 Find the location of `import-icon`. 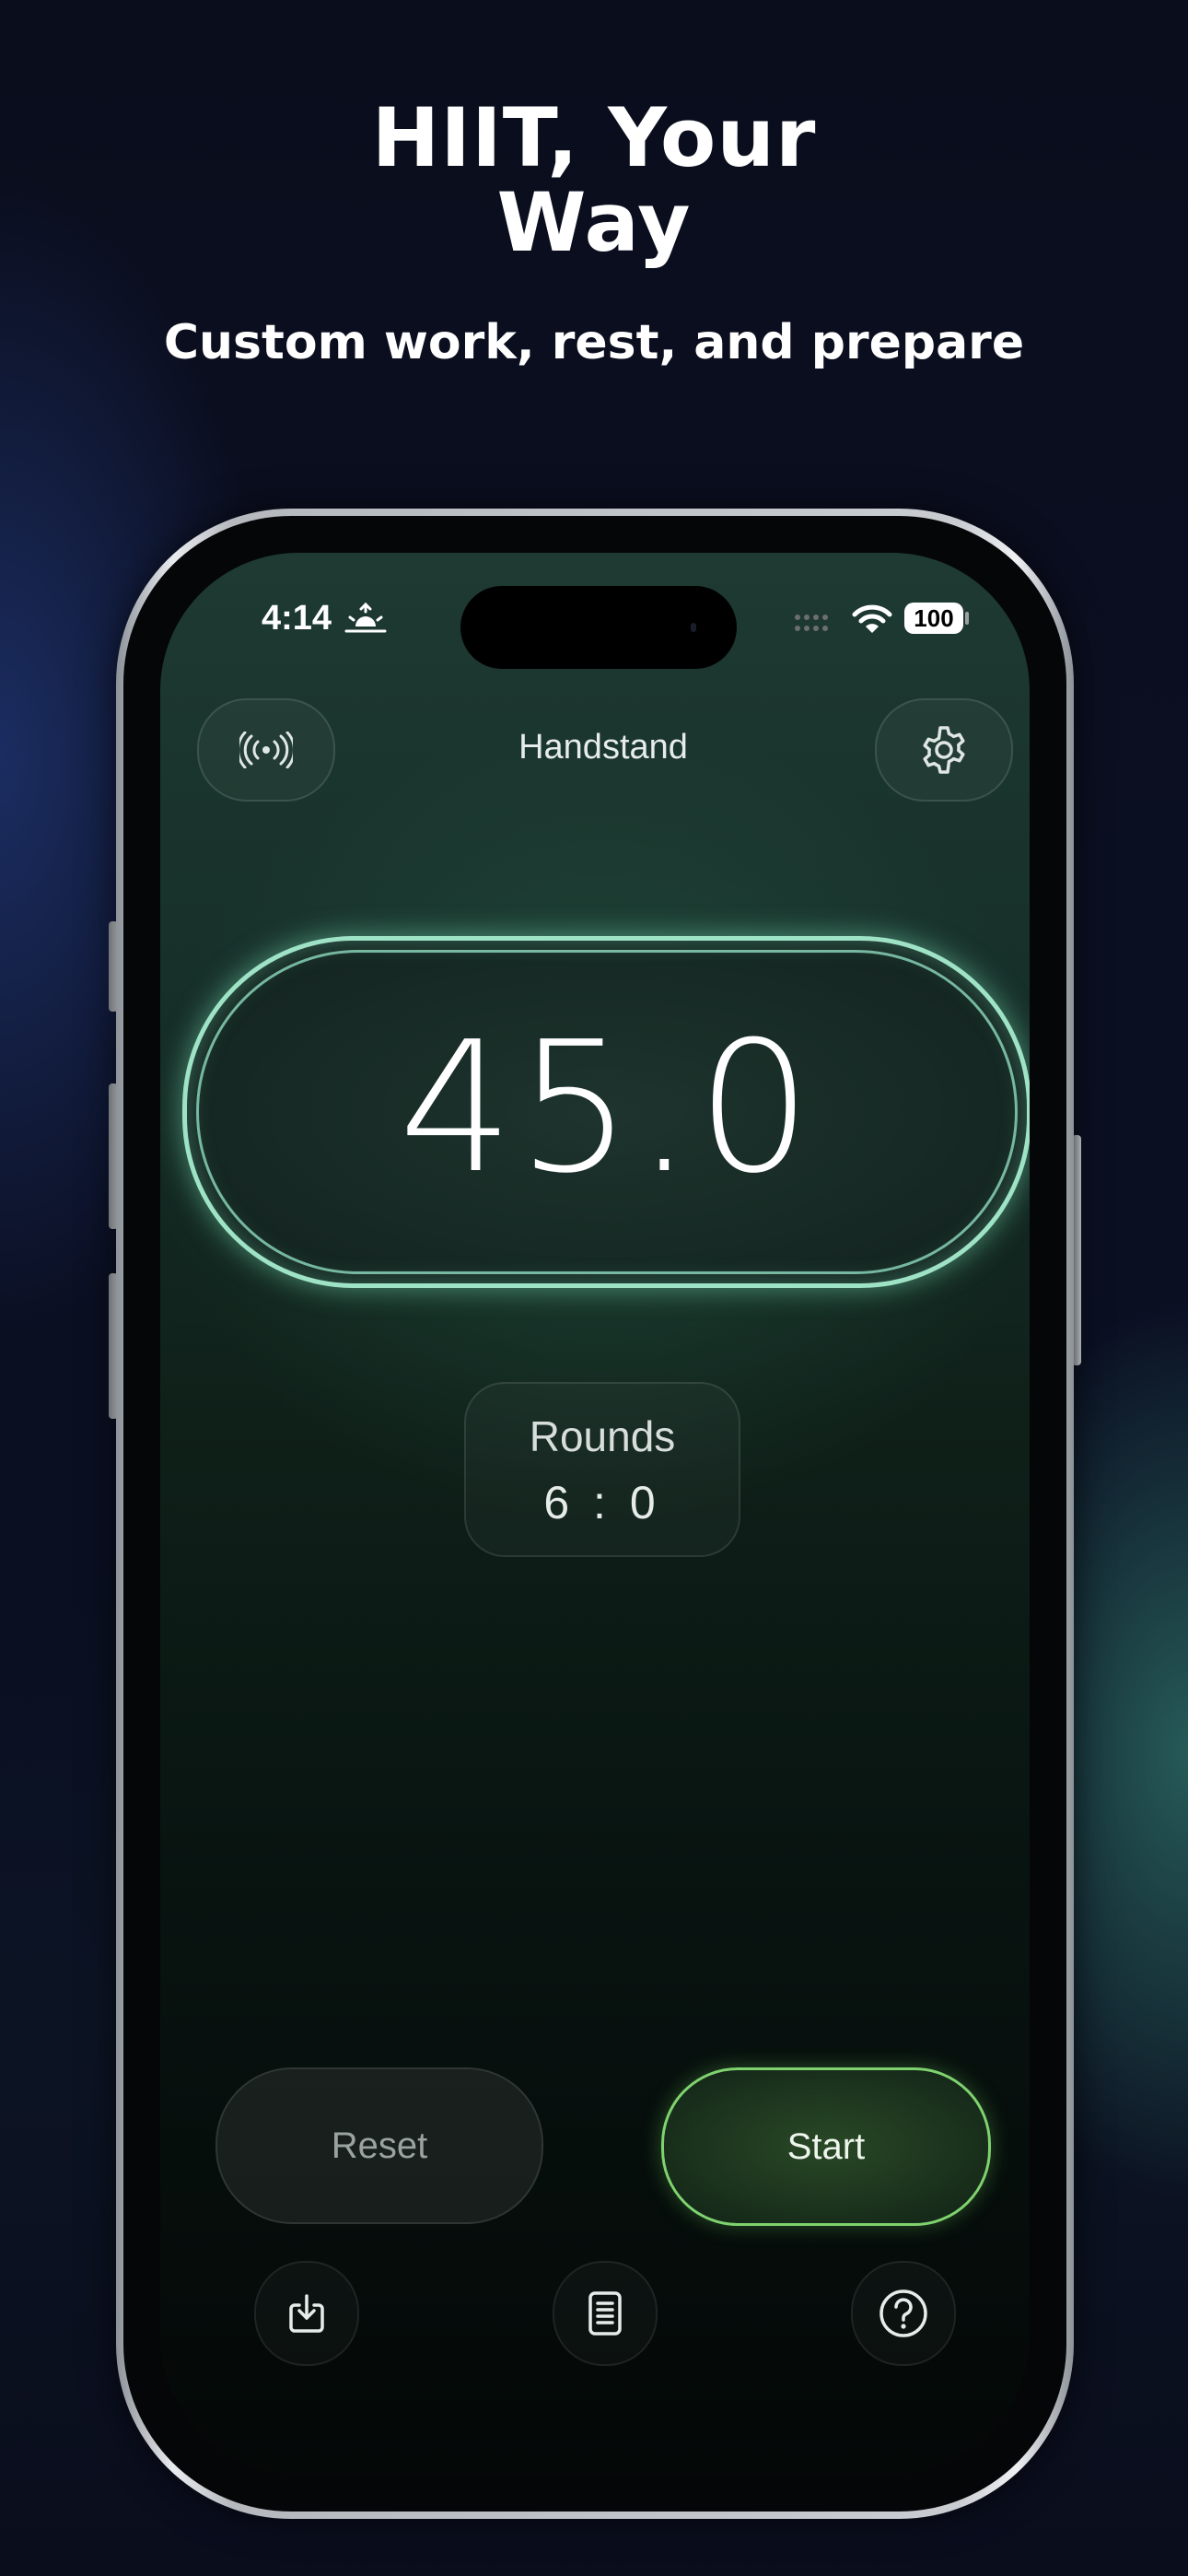

import-icon is located at coordinates (306, 2313).